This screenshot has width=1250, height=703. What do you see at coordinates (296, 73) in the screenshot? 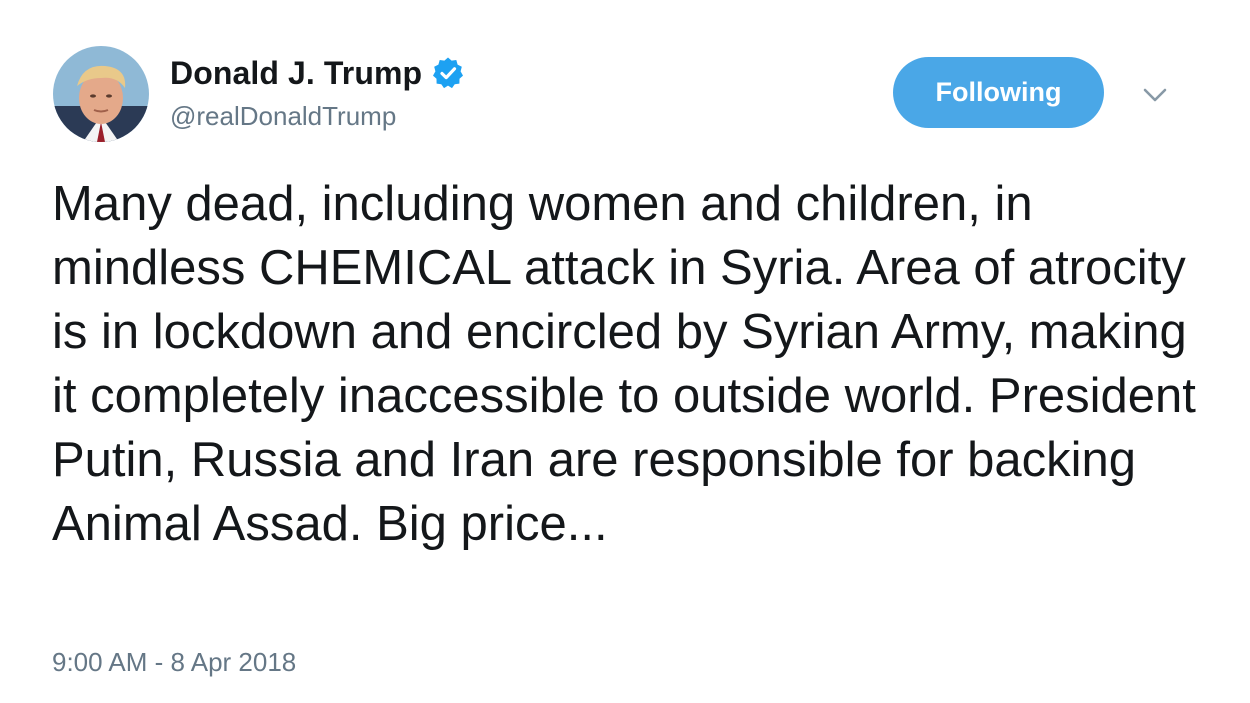
I see `author-display-name: Donald J. Trump` at bounding box center [296, 73].